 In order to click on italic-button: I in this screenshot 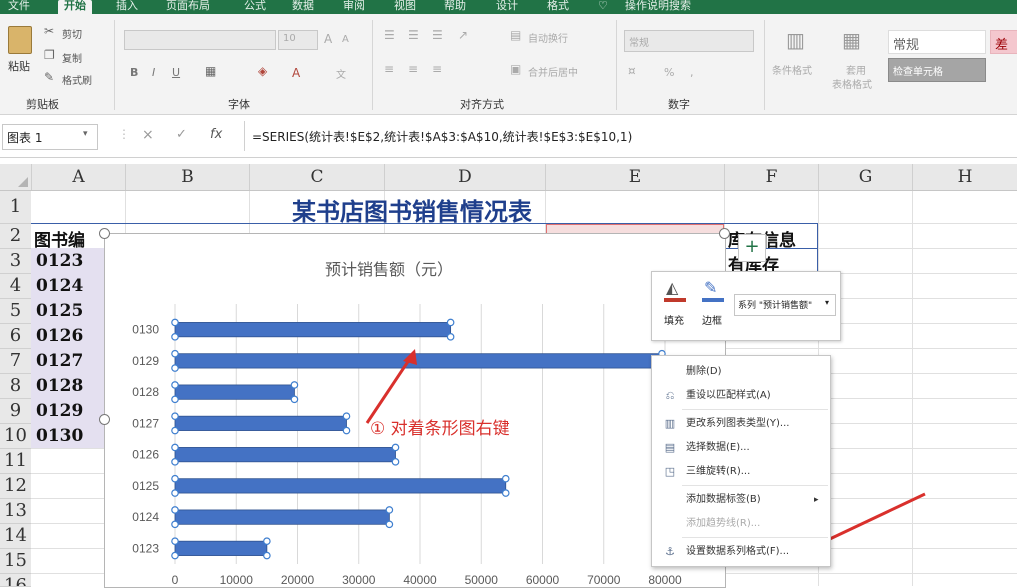, I will do `click(153, 72)`.